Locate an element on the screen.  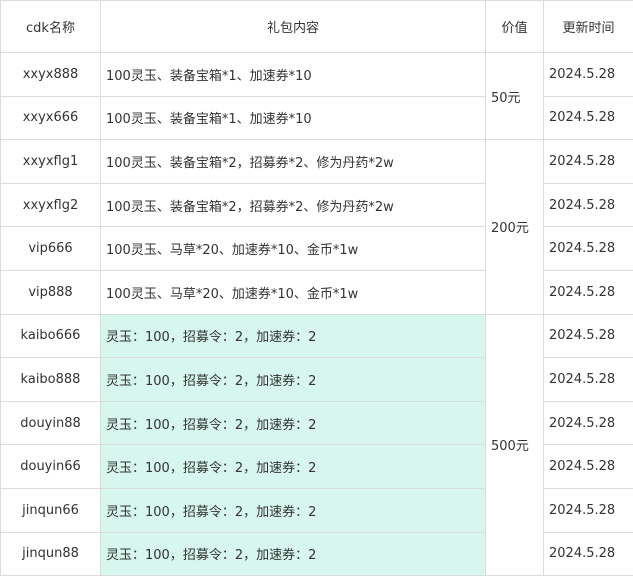
header-content: 礼包内容 is located at coordinates (293, 27).